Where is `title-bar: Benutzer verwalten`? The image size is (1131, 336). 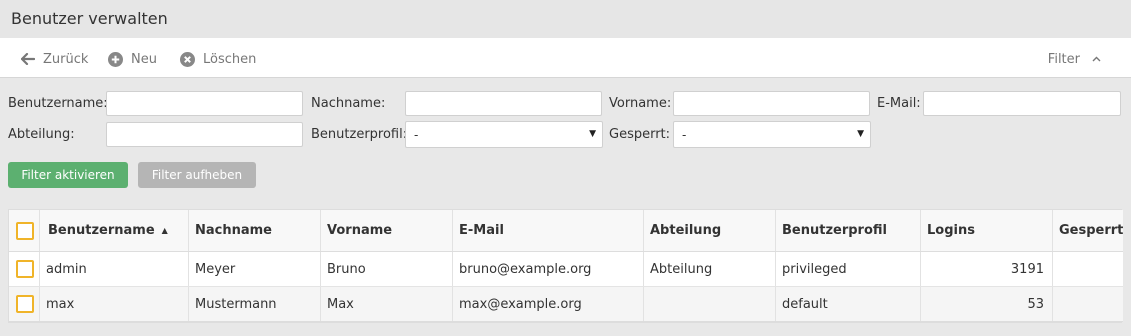 title-bar: Benutzer verwalten is located at coordinates (565, 19).